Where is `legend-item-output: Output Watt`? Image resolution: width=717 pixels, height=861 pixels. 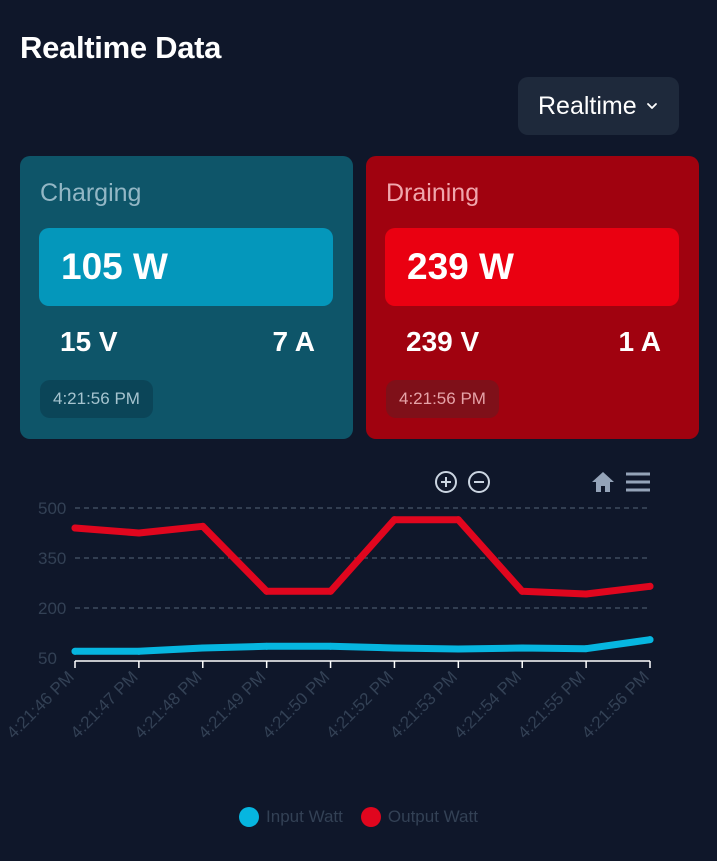
legend-item-output: Output Watt is located at coordinates (419, 817).